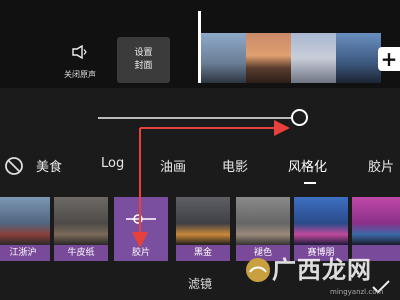 The image size is (400, 300). Describe the element at coordinates (258, 270) in the screenshot. I see `watermark-logo-icon` at that location.